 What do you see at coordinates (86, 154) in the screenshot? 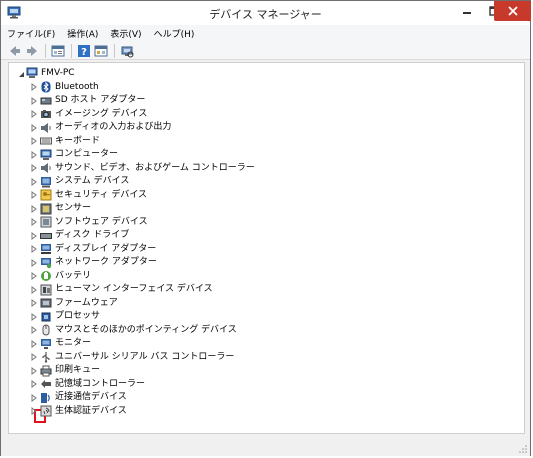
I see `device-category-label: コンピューター` at bounding box center [86, 154].